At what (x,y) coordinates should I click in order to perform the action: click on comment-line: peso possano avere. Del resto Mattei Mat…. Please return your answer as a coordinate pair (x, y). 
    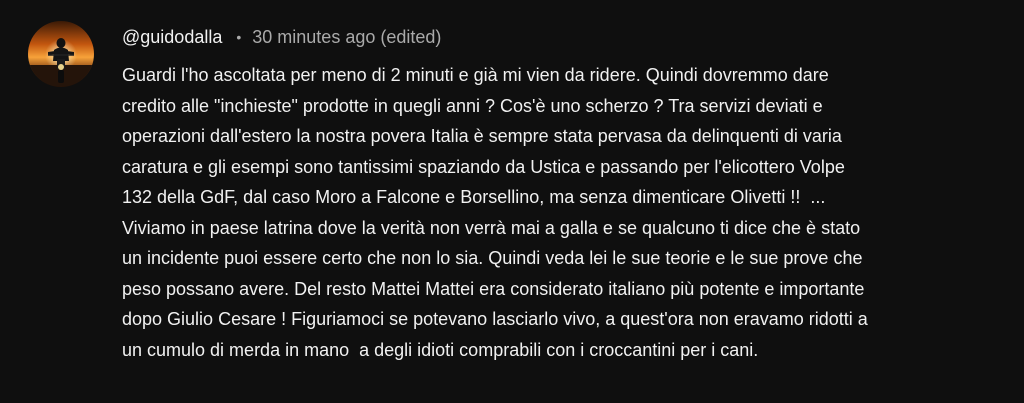
    Looking at the image, I should click on (493, 288).